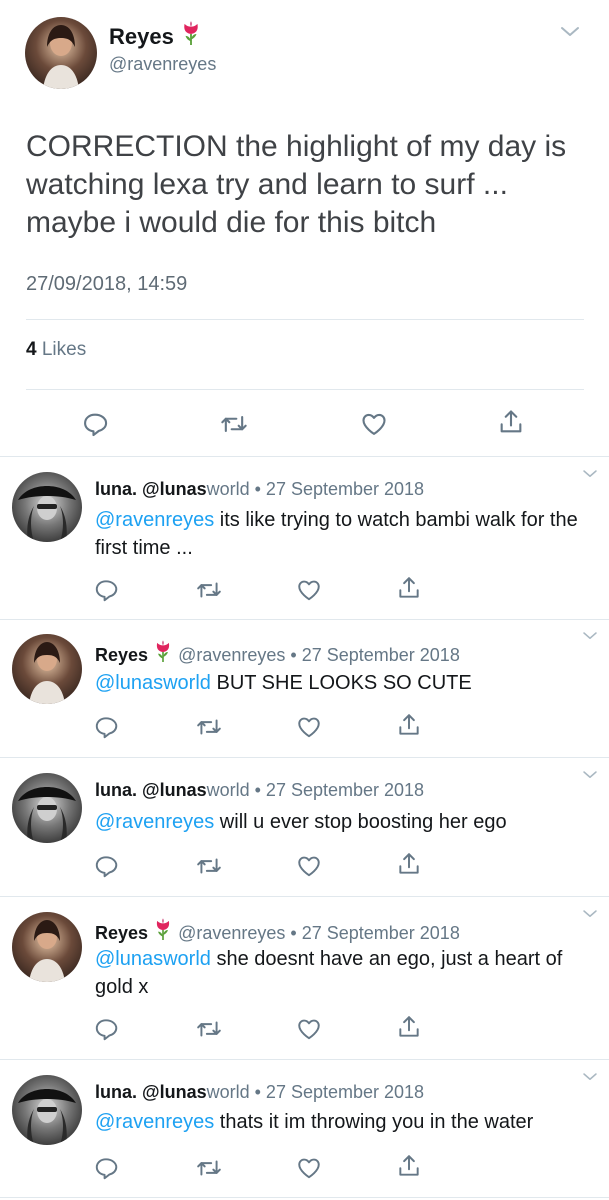  I want to click on likes-summary: 4 Likes, so click(56, 350).